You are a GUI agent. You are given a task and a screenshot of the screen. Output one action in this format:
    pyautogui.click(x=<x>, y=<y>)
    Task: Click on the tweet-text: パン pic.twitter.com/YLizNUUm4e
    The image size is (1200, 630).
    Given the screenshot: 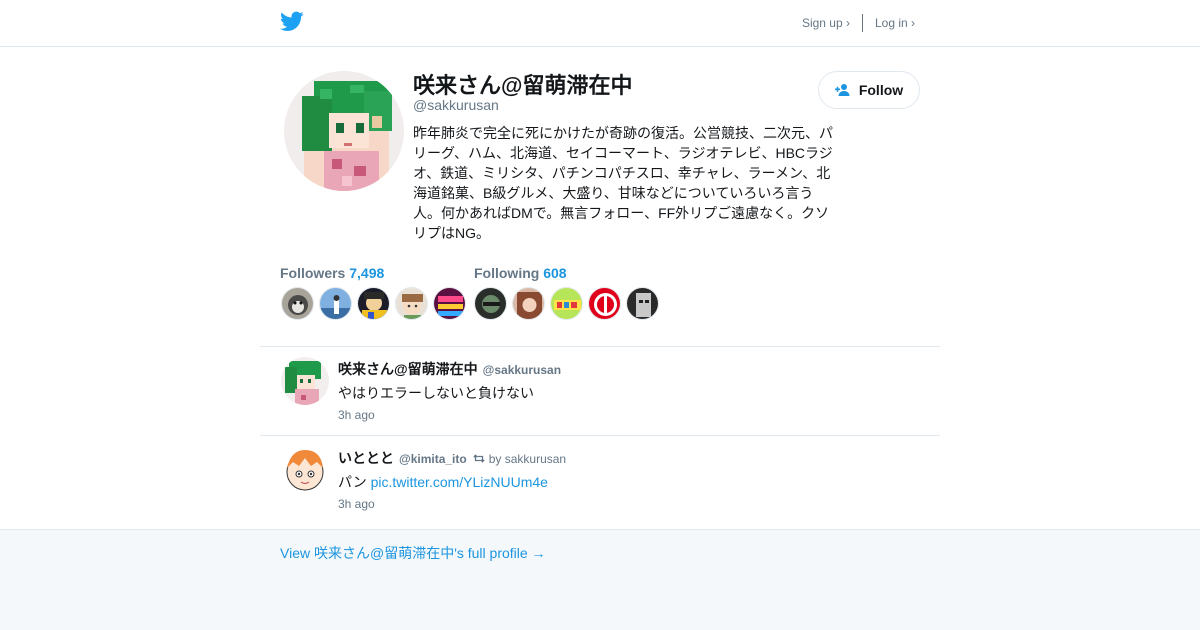 What is the action you would take?
    pyautogui.click(x=443, y=482)
    